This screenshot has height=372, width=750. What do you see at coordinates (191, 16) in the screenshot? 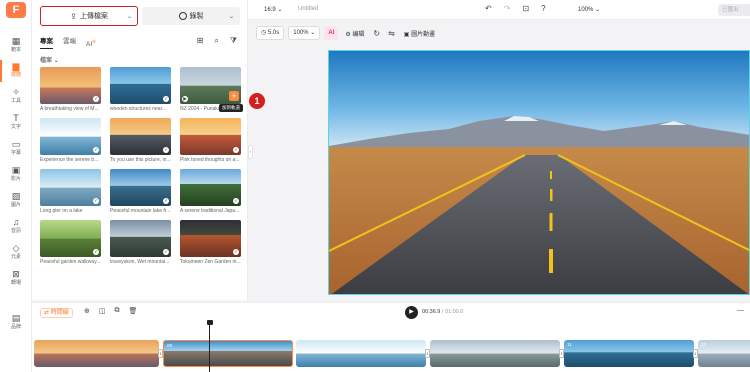
I see `record-button: 錄製 ⌄` at bounding box center [191, 16].